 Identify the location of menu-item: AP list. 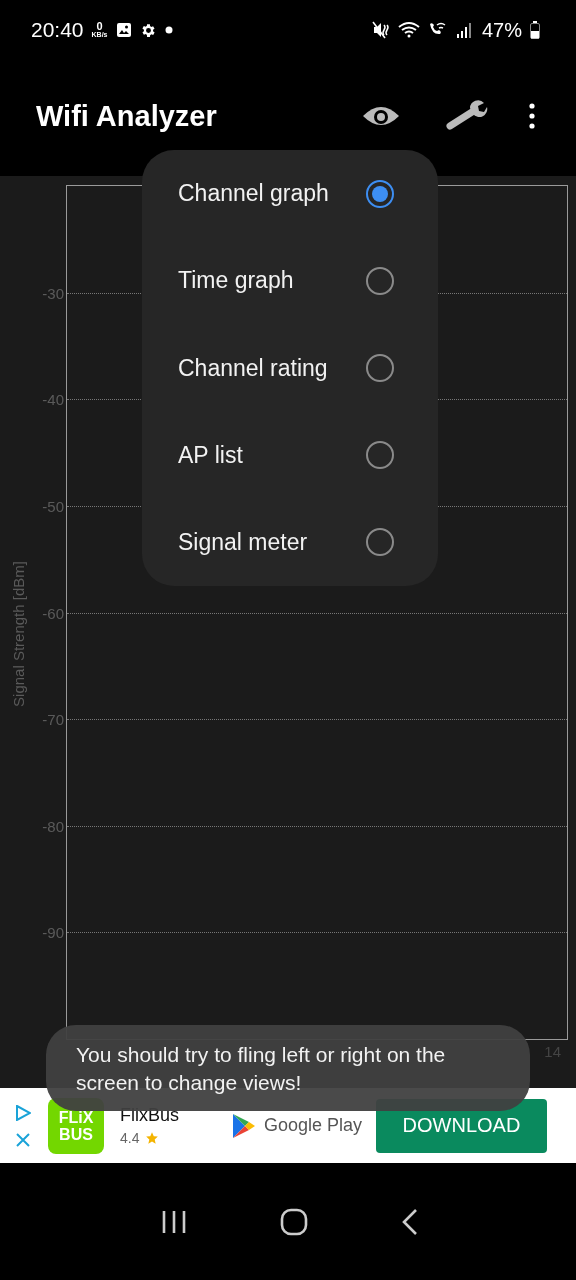
(290, 455).